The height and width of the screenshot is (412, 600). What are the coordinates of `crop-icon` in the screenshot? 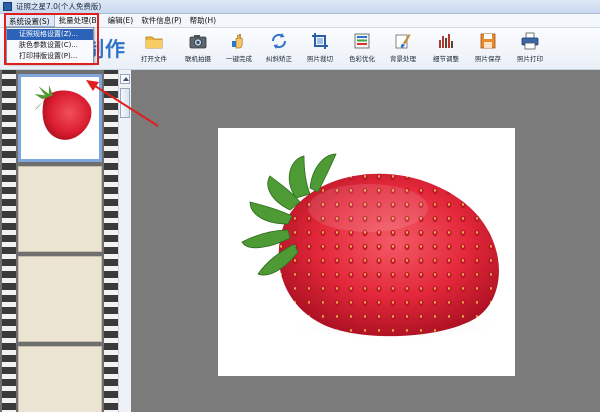 It's located at (320, 41).